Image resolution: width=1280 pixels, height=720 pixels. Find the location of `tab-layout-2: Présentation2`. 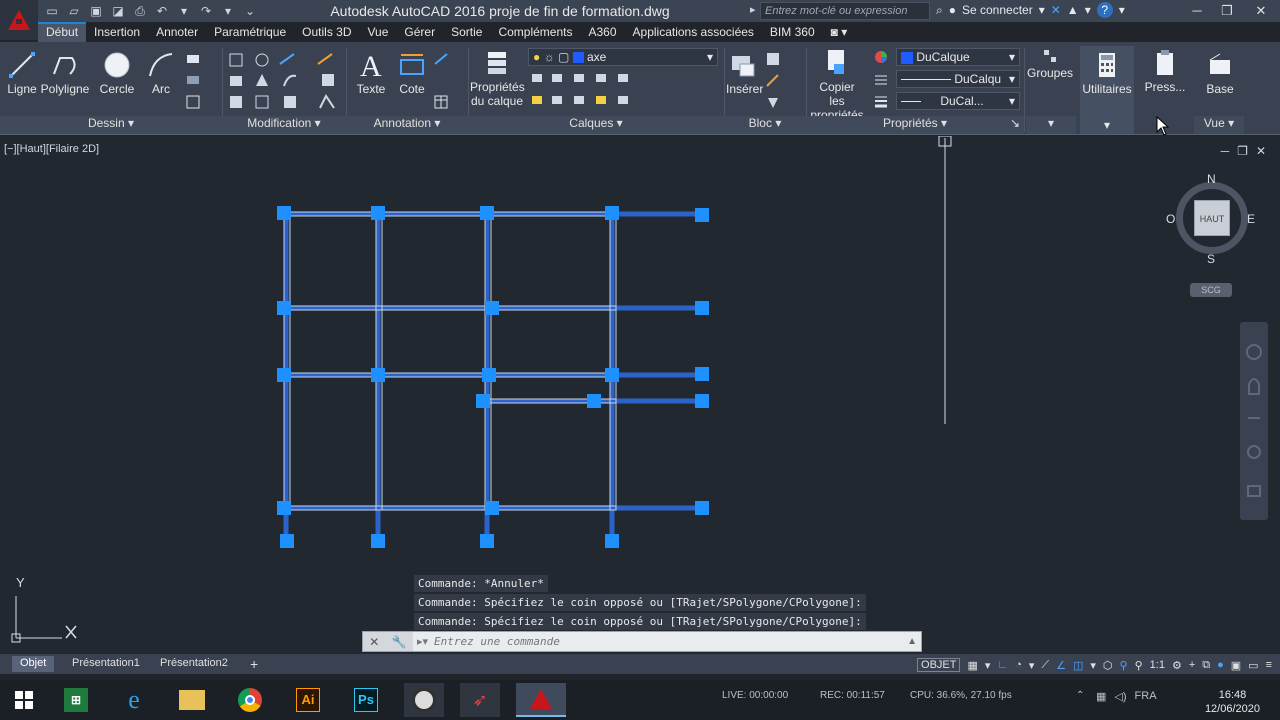

tab-layout-2: Présentation2 is located at coordinates (194, 664).